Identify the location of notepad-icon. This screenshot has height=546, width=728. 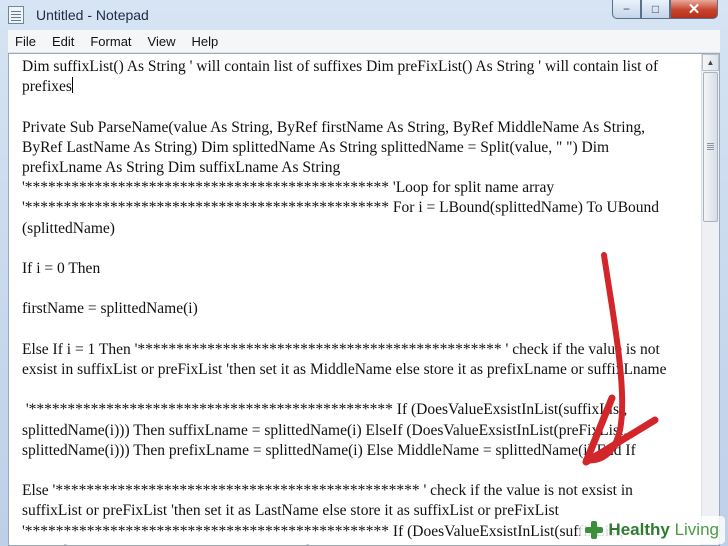
(16, 15).